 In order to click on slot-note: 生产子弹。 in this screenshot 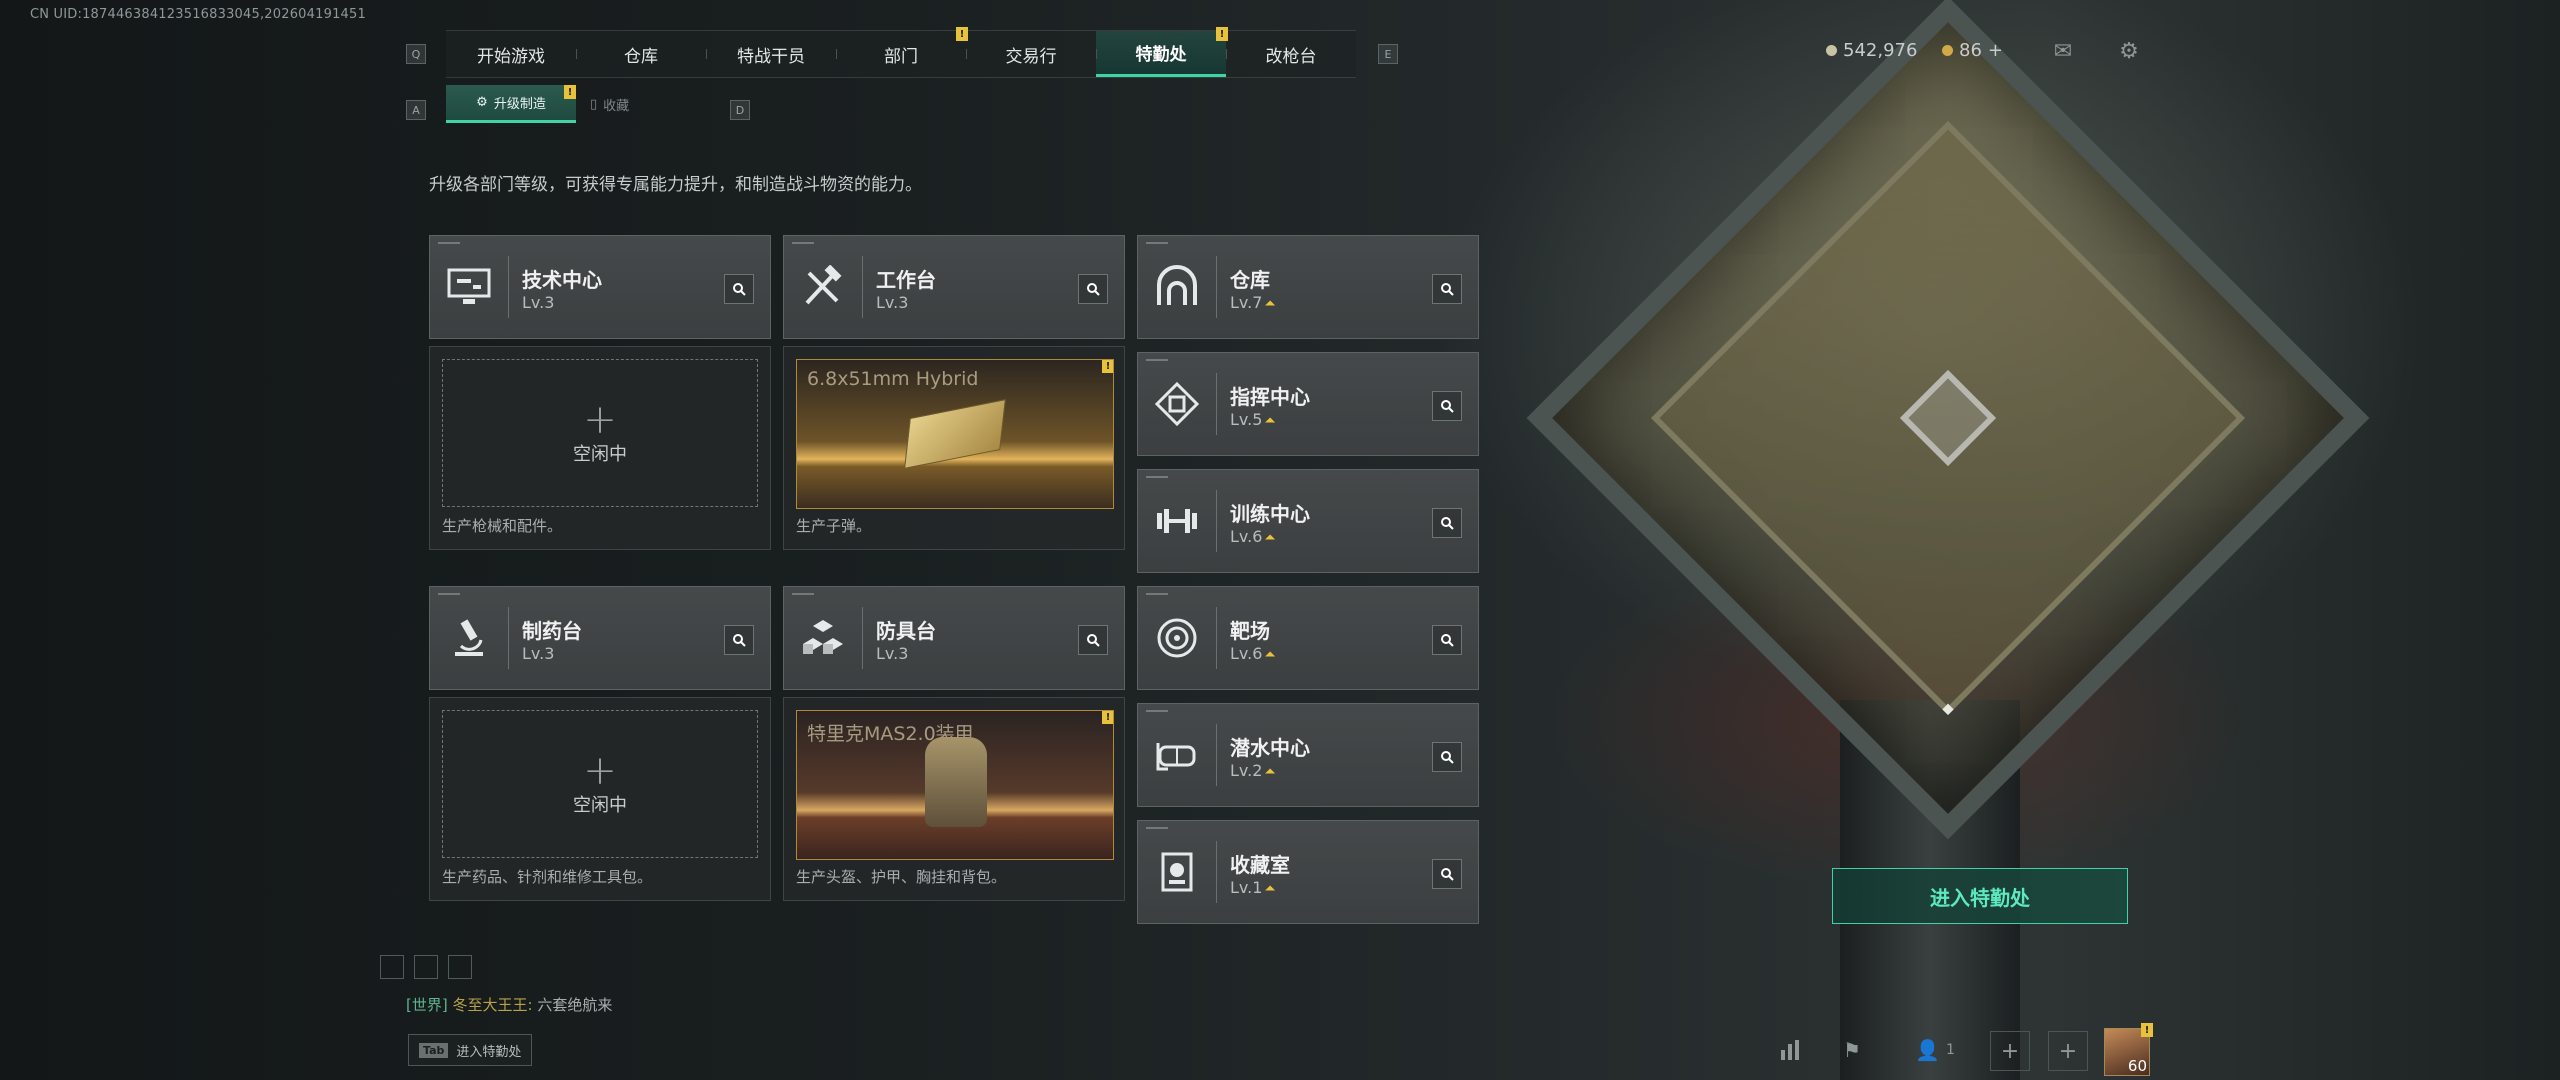, I will do `click(834, 526)`.